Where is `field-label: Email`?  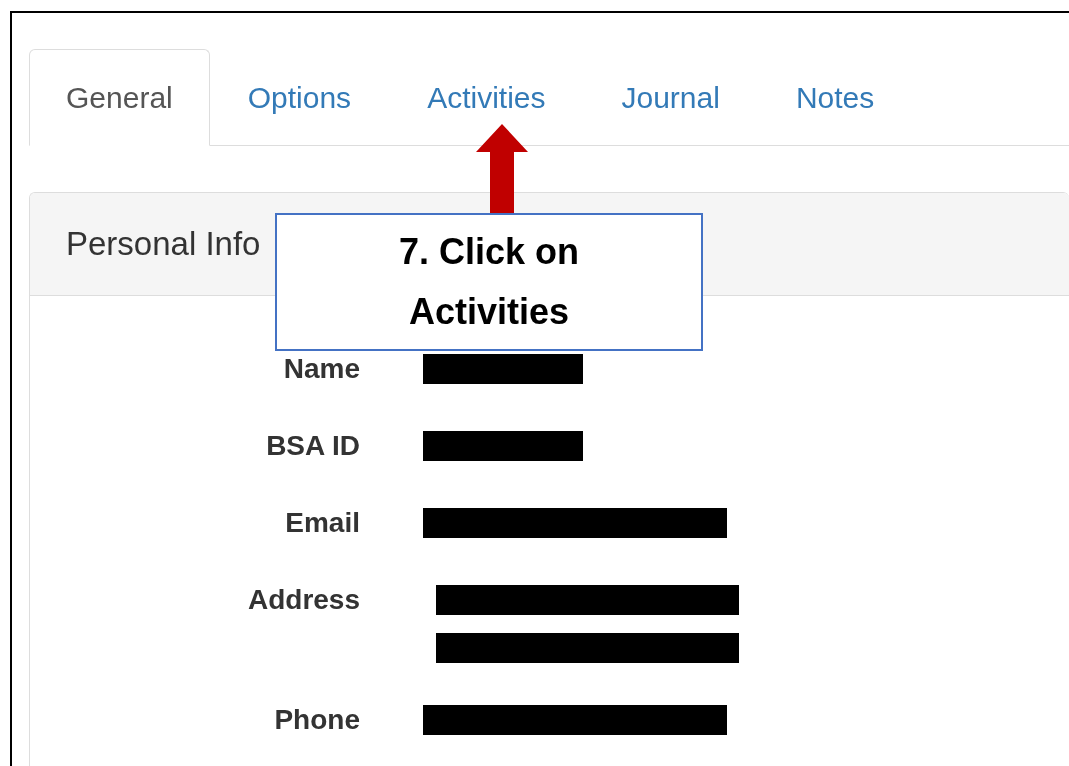
field-label: Email is located at coordinates (322, 523).